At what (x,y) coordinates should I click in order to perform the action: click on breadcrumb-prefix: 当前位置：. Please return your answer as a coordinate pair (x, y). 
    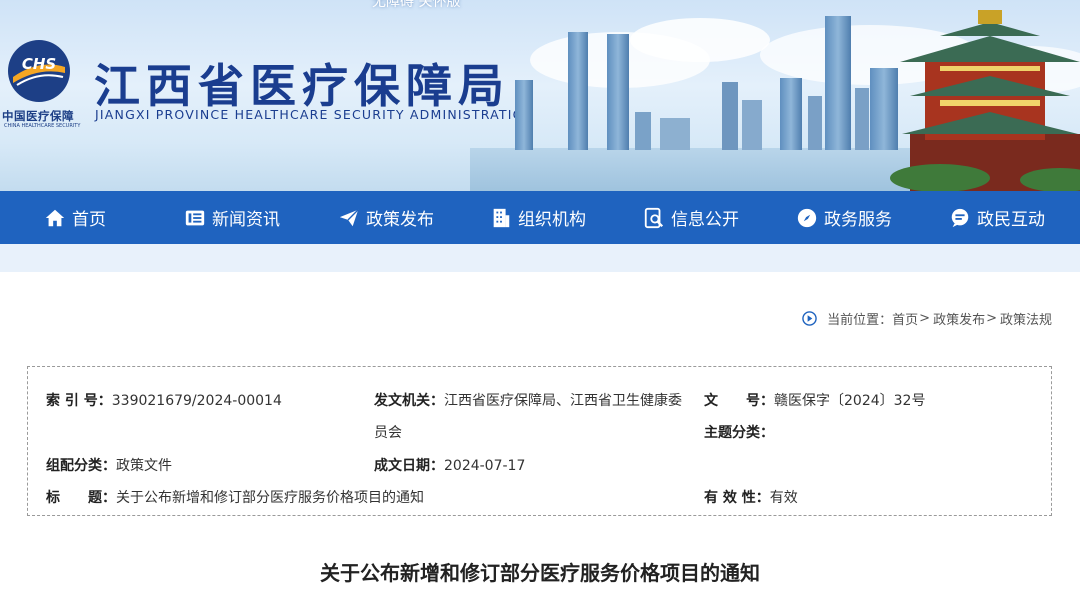
    Looking at the image, I should click on (860, 320).